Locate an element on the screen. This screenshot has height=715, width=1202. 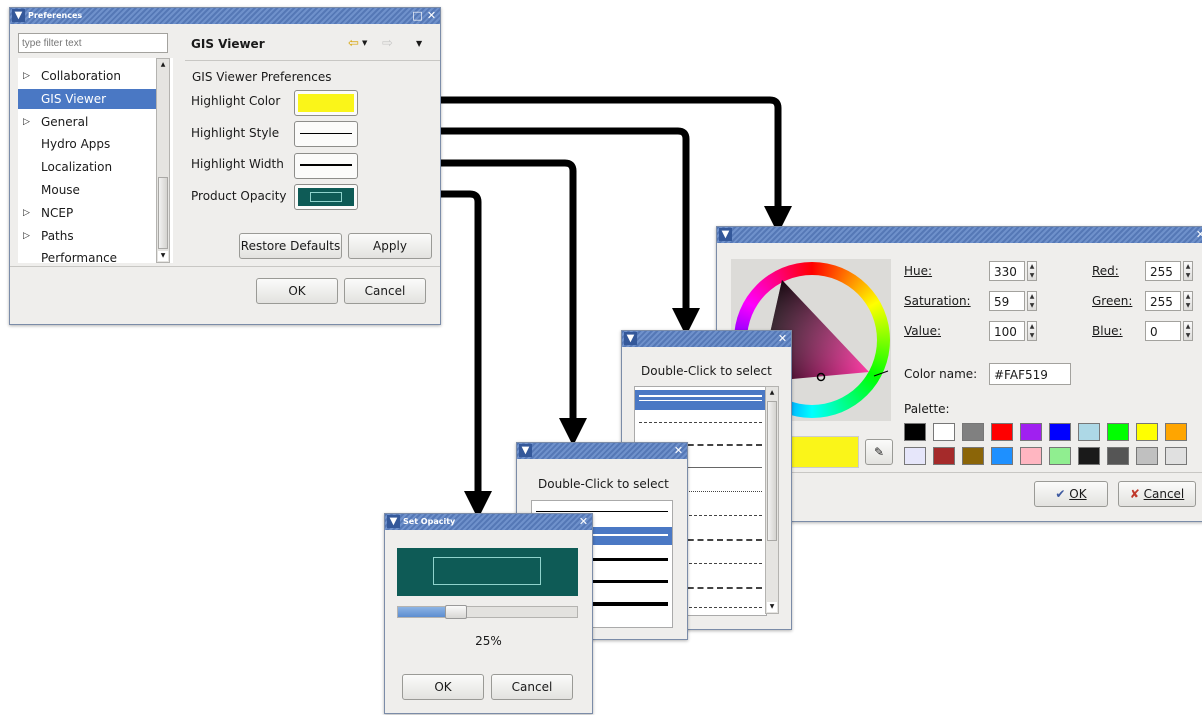
highlight-width-button is located at coordinates (326, 166).